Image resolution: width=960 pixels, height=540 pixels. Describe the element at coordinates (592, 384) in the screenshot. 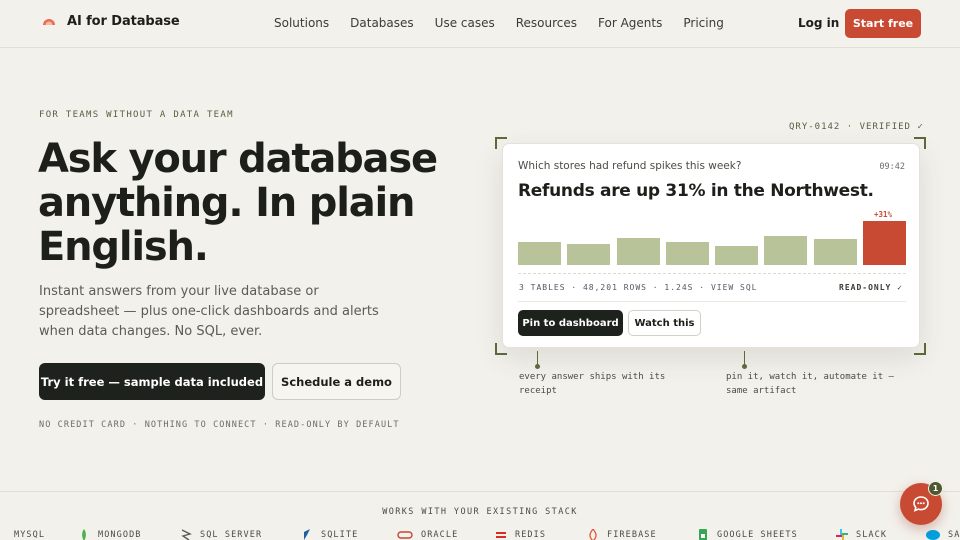

I see `note-receipt: every answer ships with its receipt` at that location.